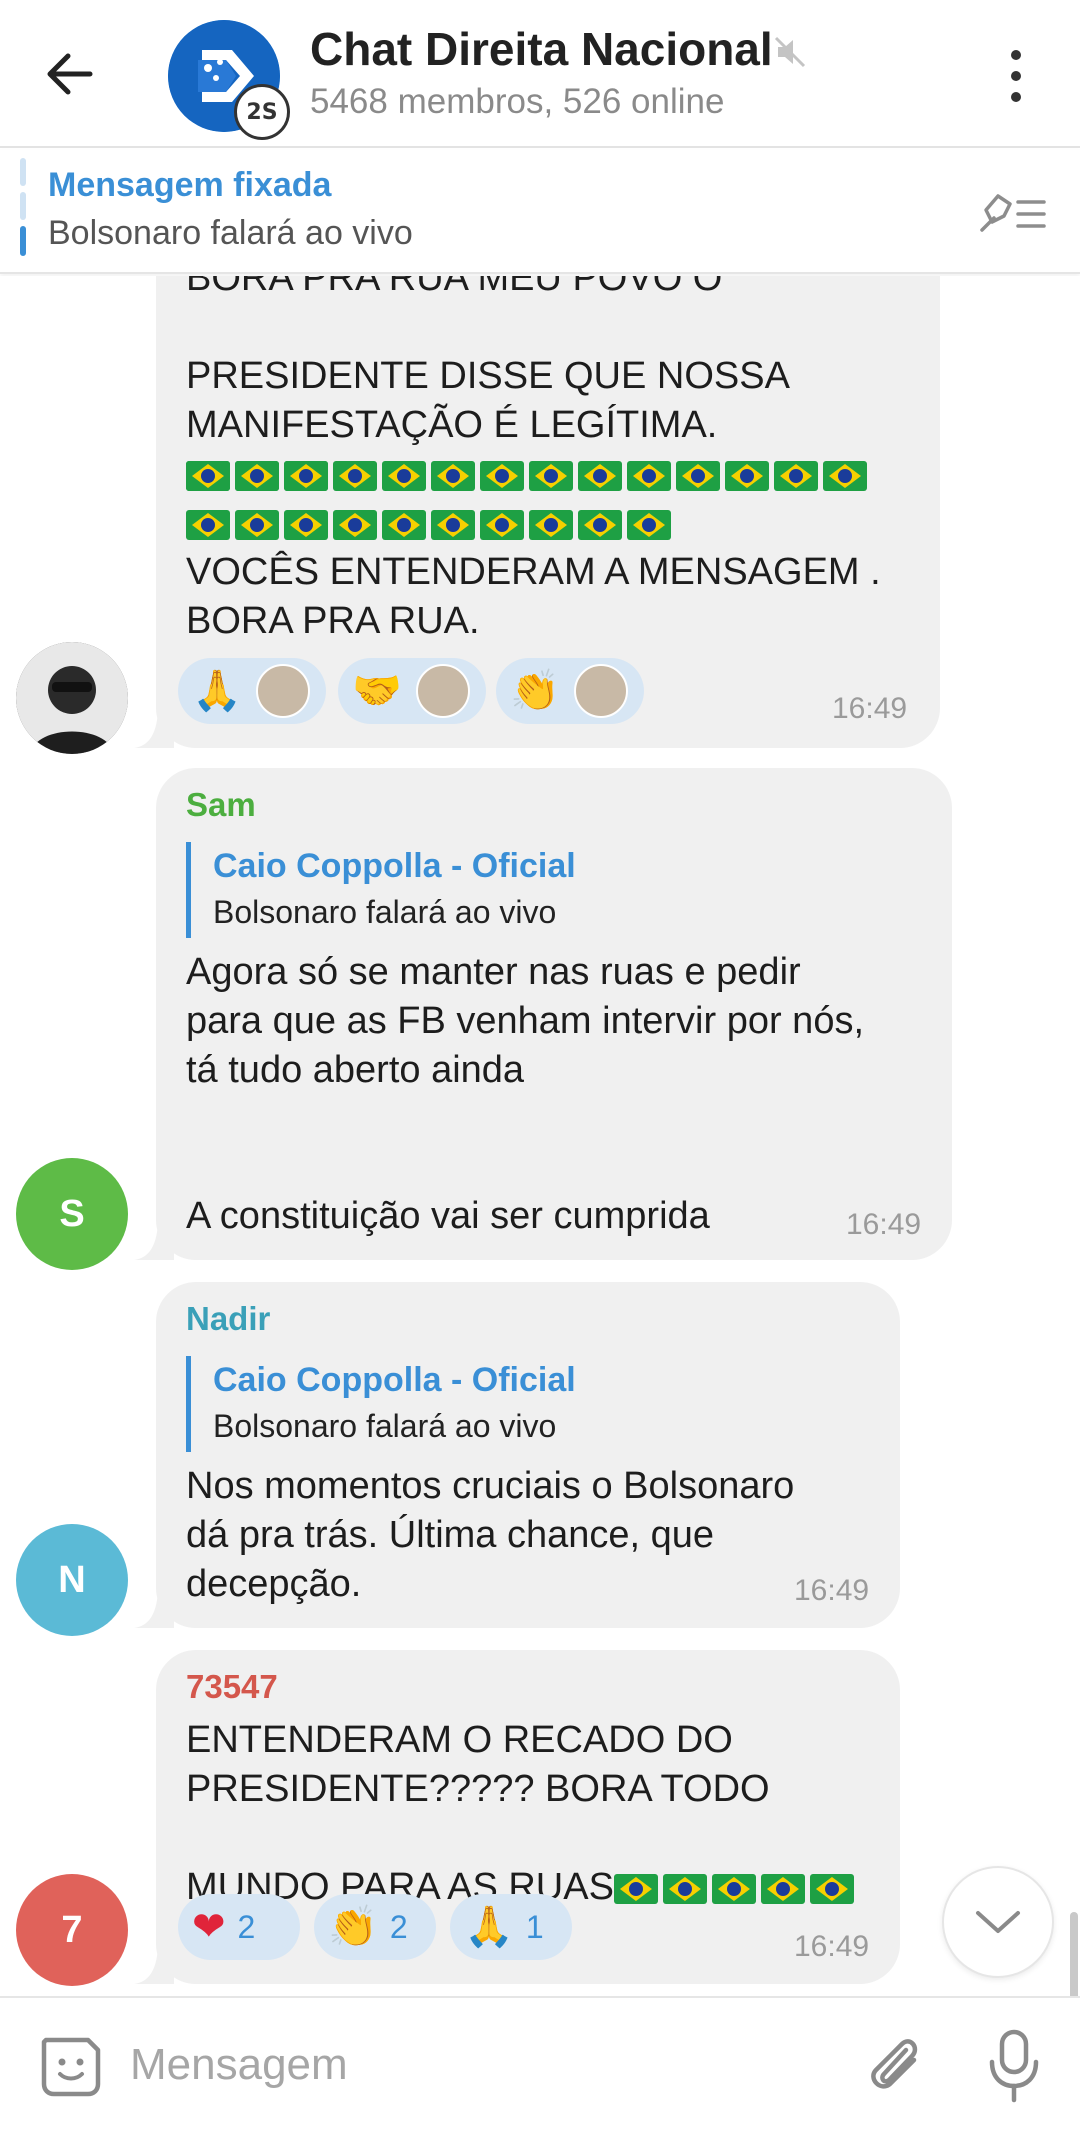  What do you see at coordinates (228, 1319) in the screenshot?
I see `sender-name: Nadir` at bounding box center [228, 1319].